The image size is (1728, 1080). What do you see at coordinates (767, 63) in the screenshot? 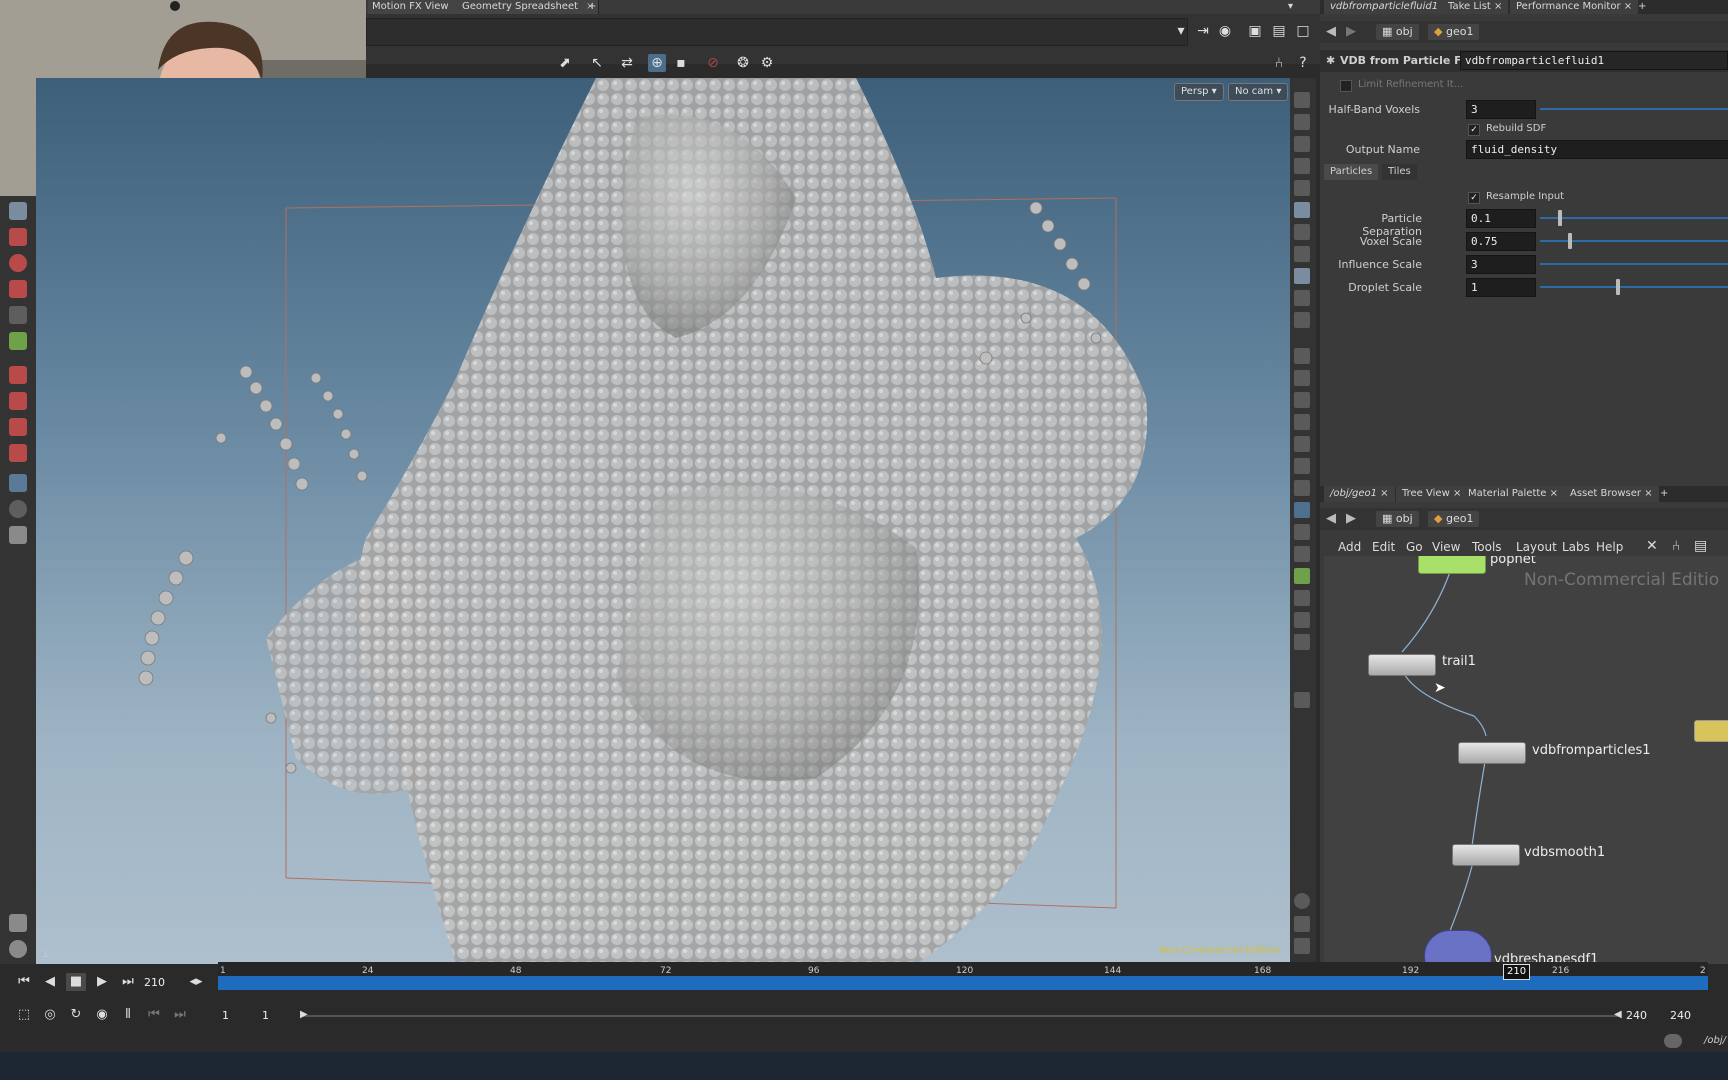
I see `settings-icon: ⚙` at bounding box center [767, 63].